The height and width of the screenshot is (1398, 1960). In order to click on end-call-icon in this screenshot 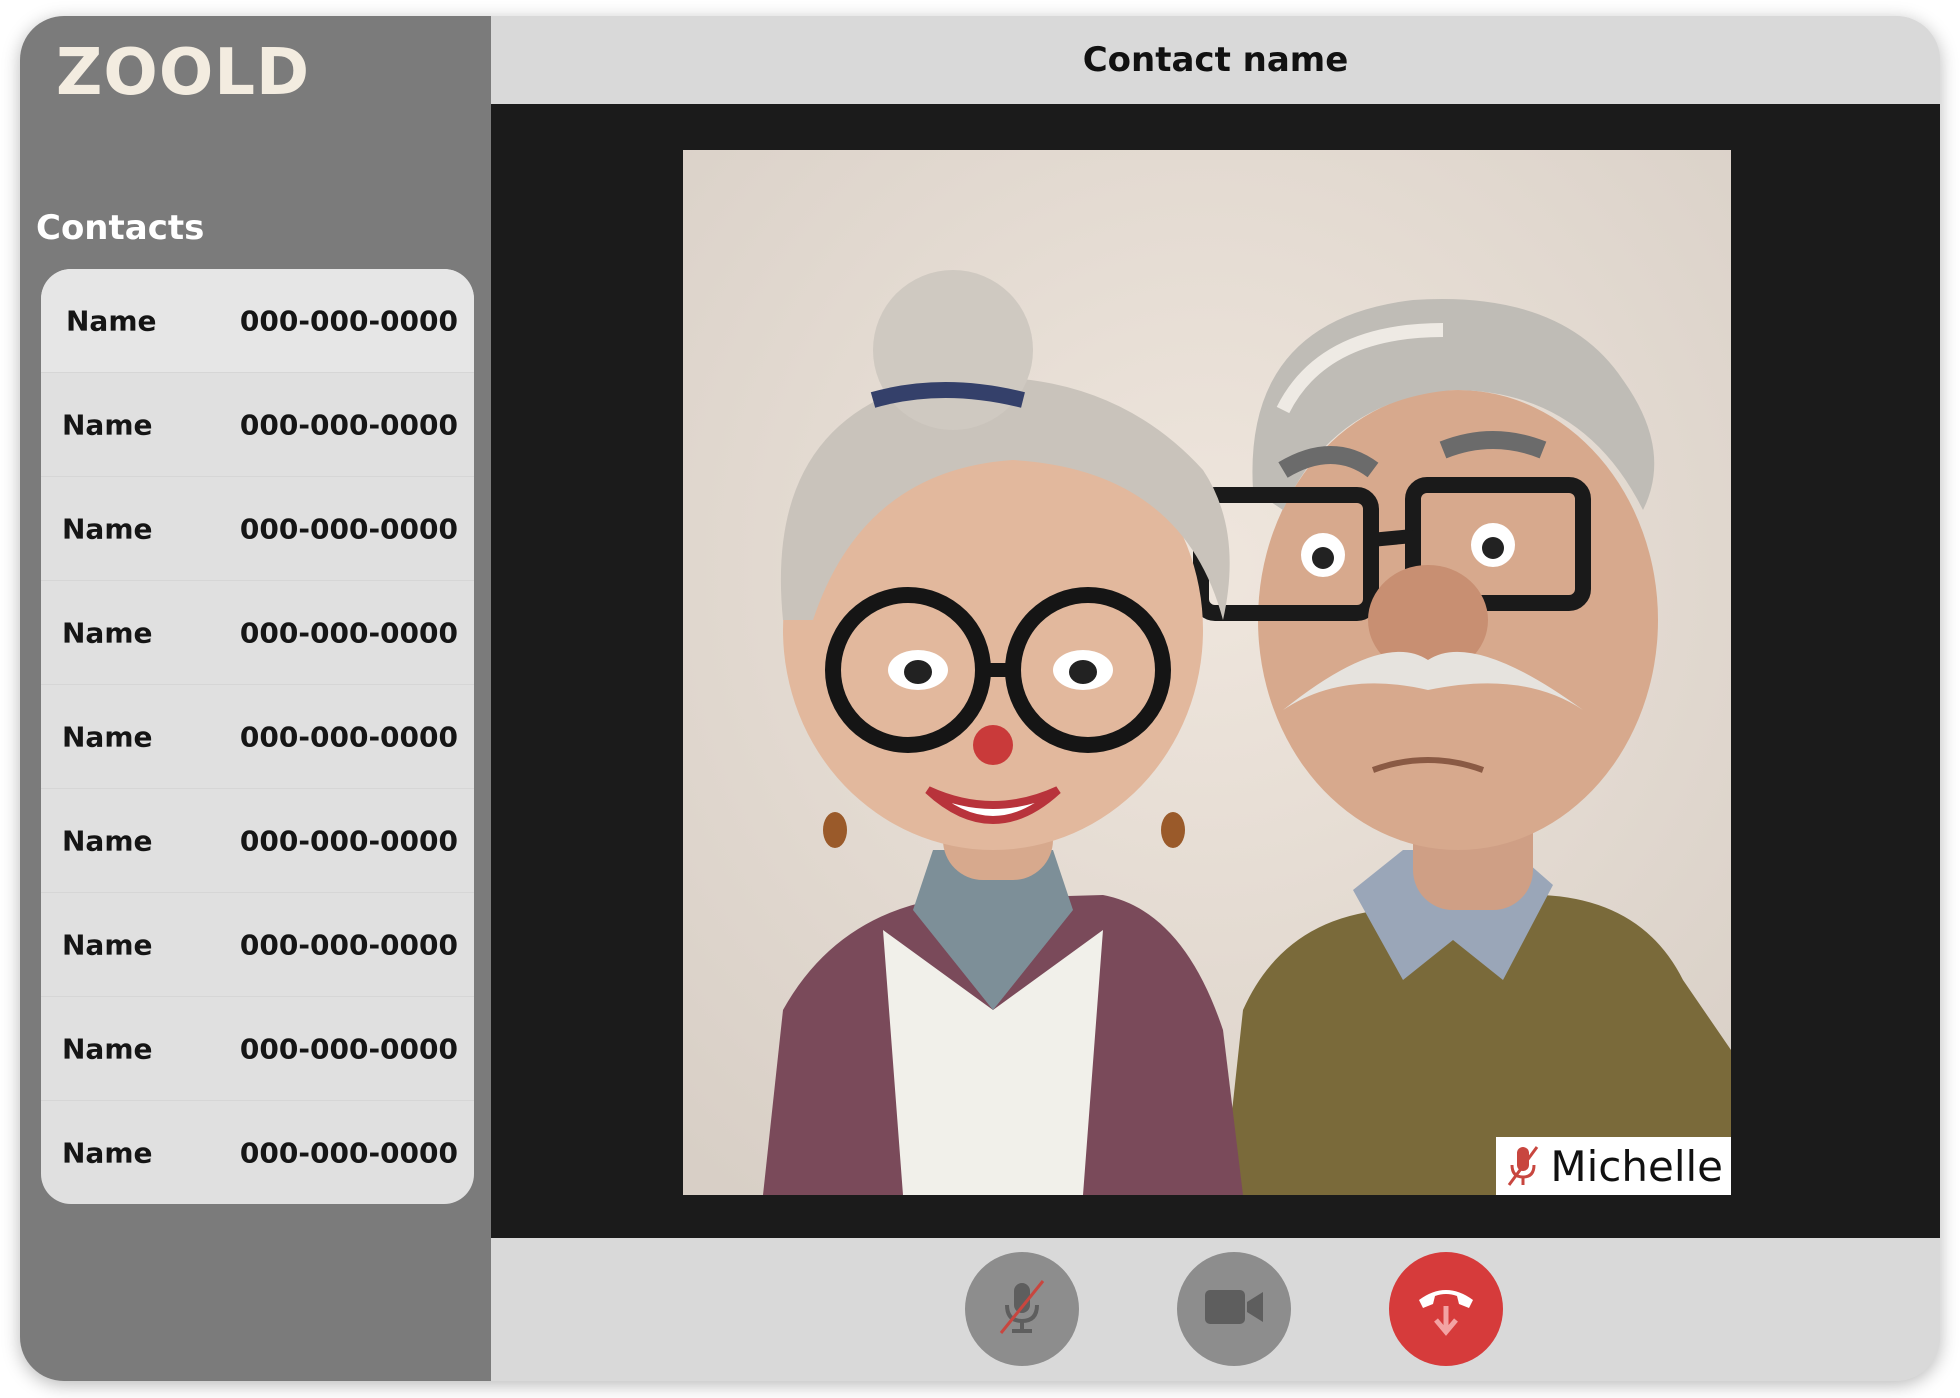, I will do `click(1446, 1309)`.